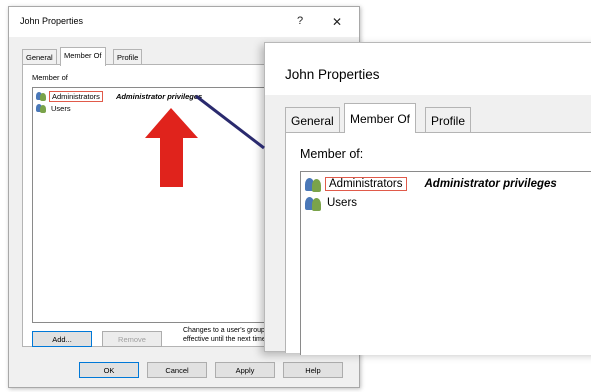 The image size is (591, 392). Describe the element at coordinates (177, 370) in the screenshot. I see `cancel-button: Cancel` at that location.